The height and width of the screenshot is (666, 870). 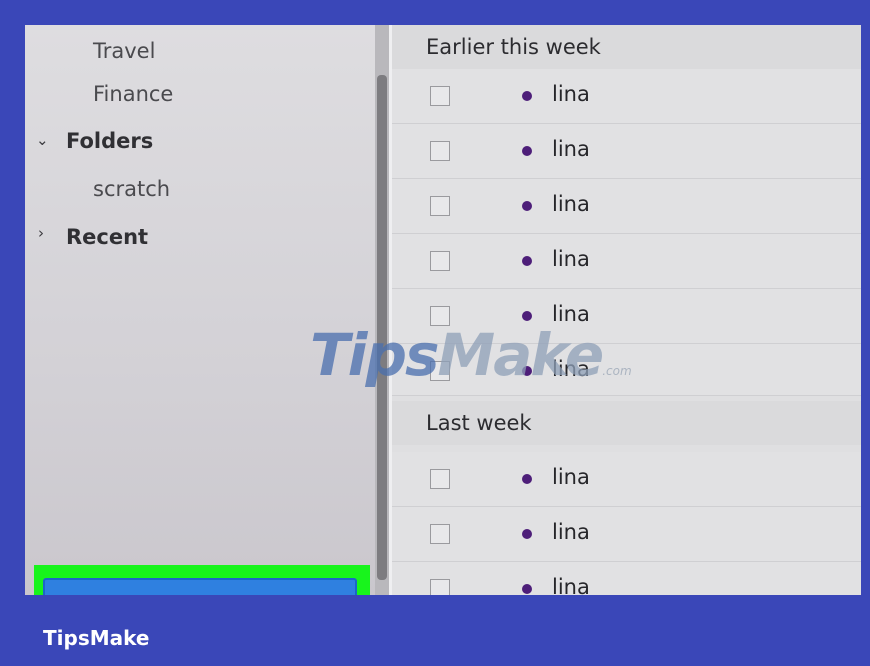 I want to click on footer-brand: TipsMake, so click(x=96, y=638).